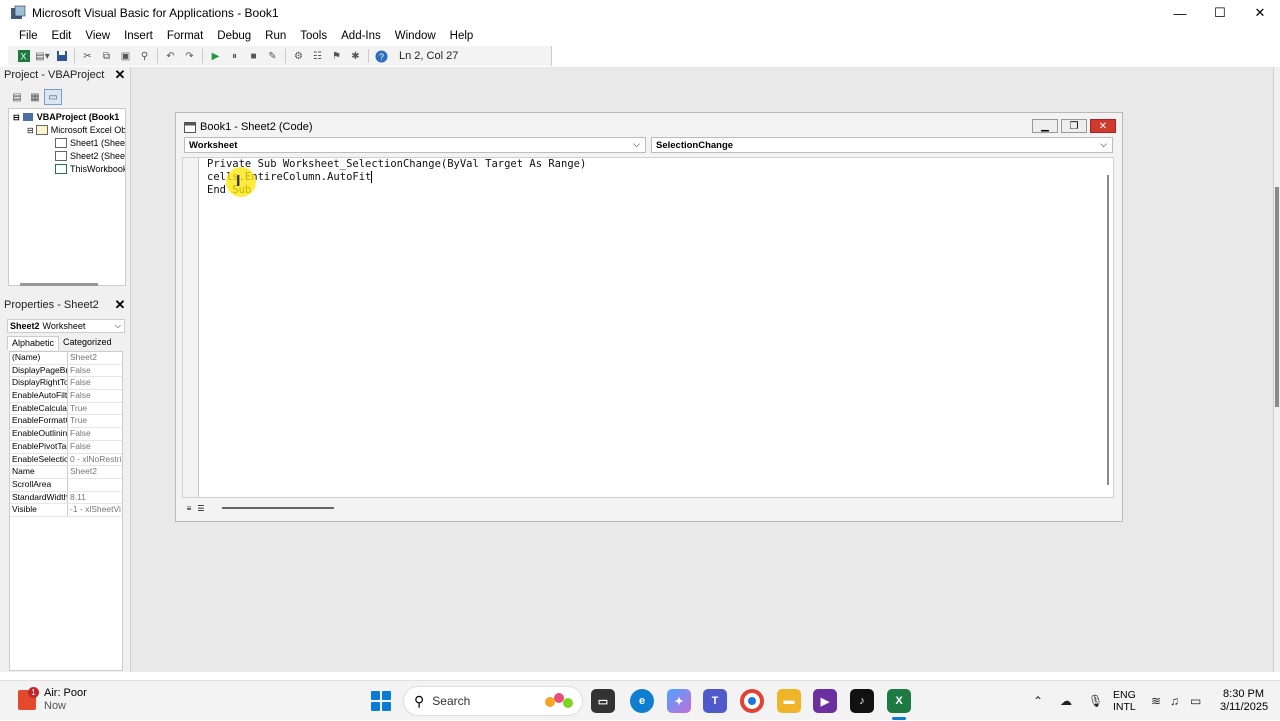 Image resolution: width=1280 pixels, height=721 pixels. I want to click on properties-header: Properties - Sheet2 ✕, so click(65, 305).